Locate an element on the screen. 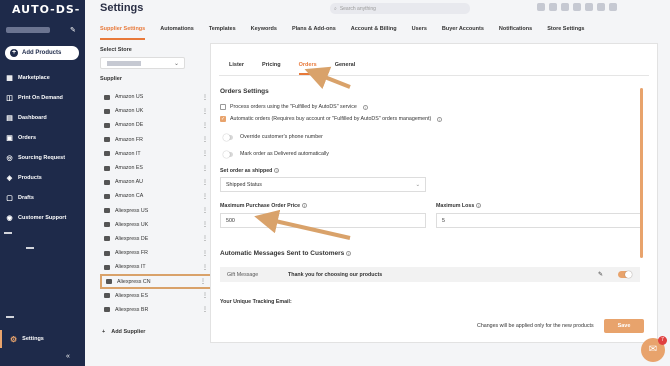 This screenshot has width=670, height=366. sidebar-item-dashboard: ▤ Dashboard is located at coordinates (42, 118).